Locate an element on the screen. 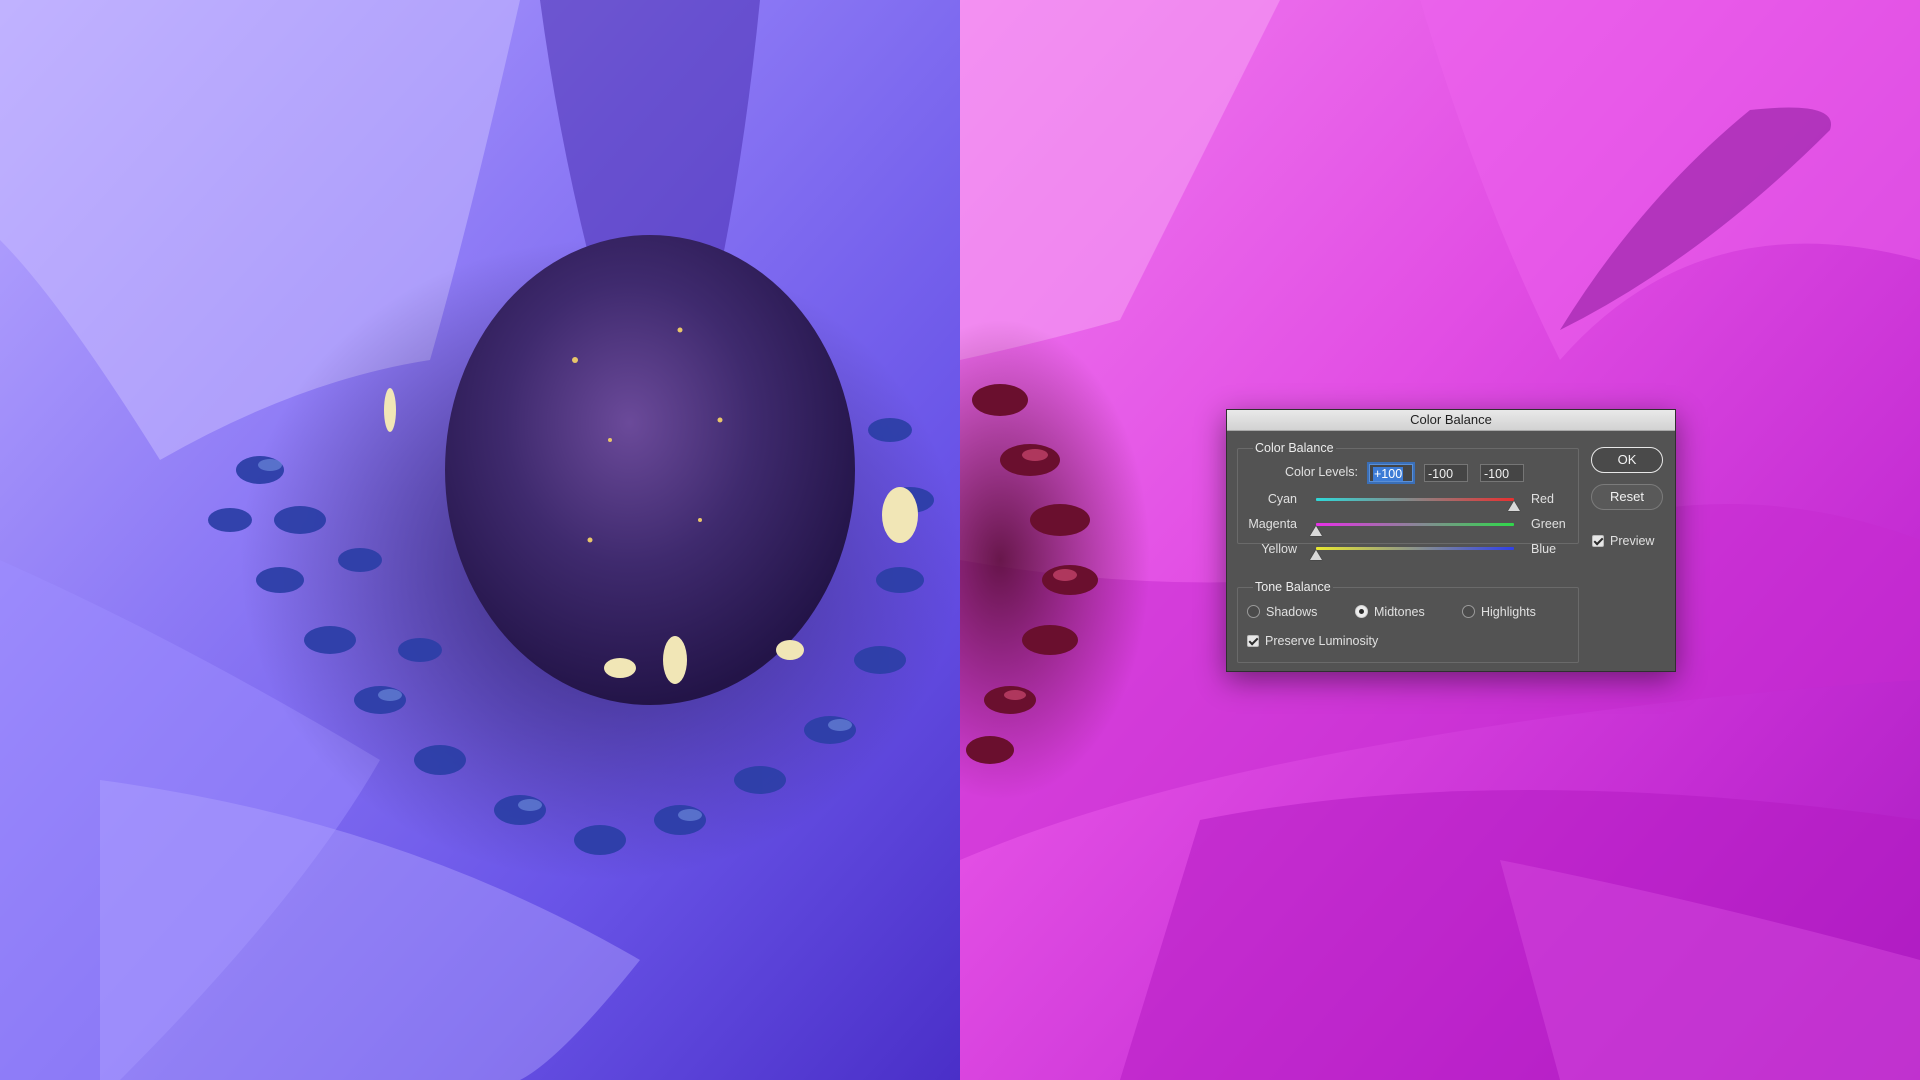 This screenshot has height=1080, width=1920. highlights-label: Highlights is located at coordinates (1508, 612).